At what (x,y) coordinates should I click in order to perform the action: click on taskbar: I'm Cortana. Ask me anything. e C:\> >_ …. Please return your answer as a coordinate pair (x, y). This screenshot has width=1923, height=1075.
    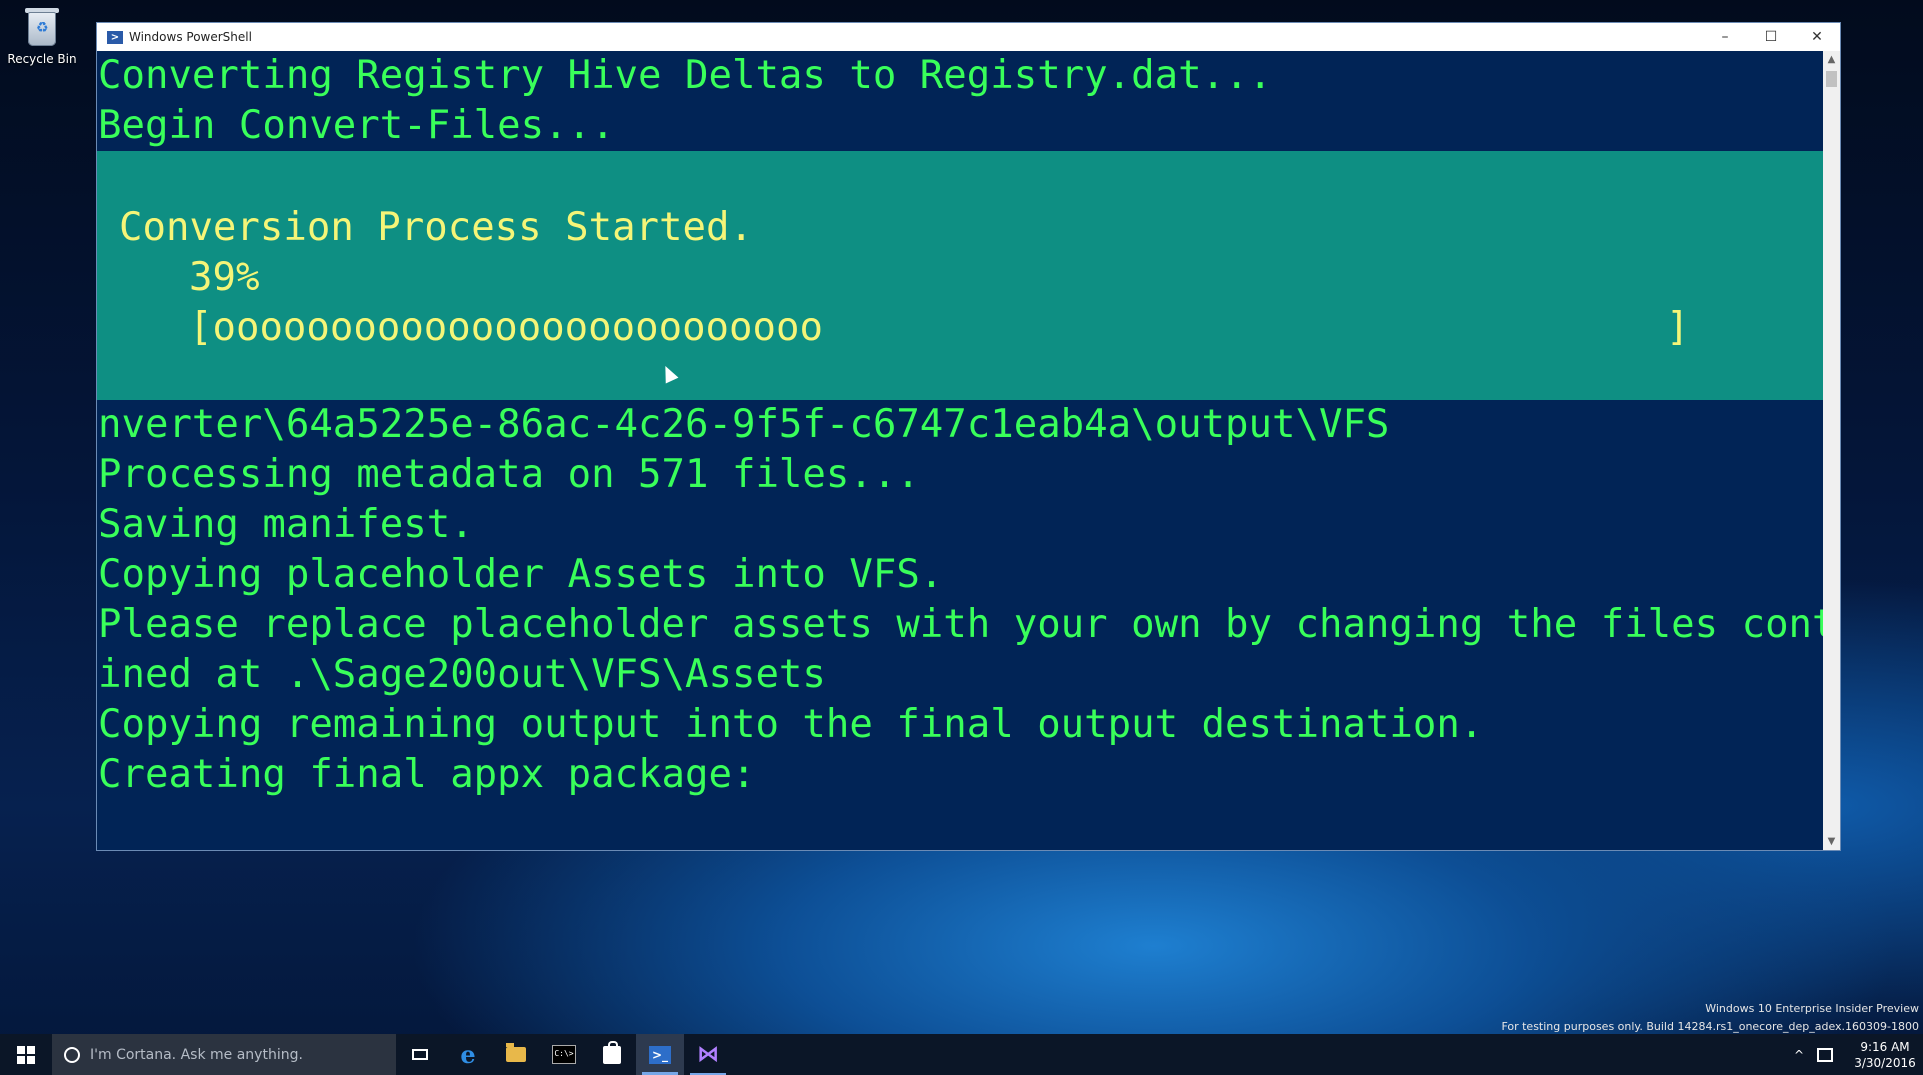
    Looking at the image, I should click on (961, 1054).